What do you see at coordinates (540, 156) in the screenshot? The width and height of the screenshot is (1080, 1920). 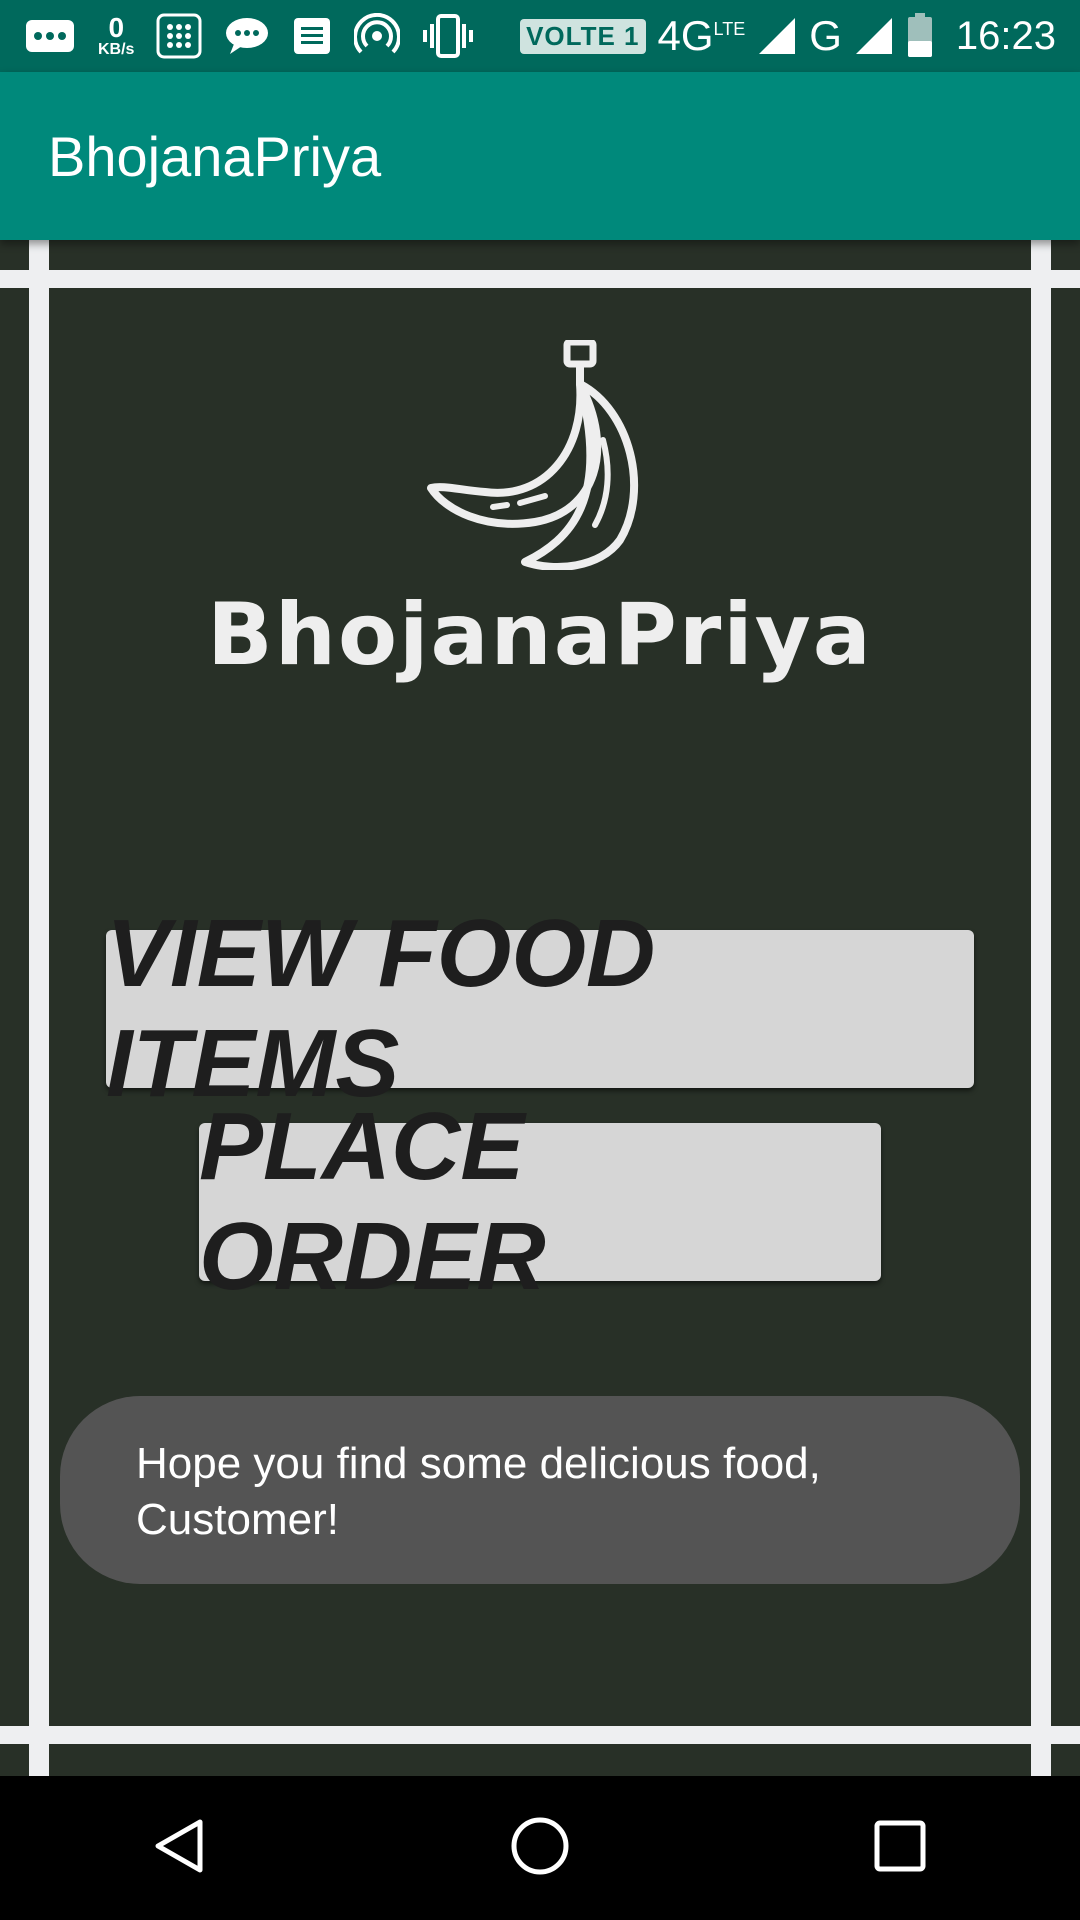 I see `app-bar: BhojanaPriya` at bounding box center [540, 156].